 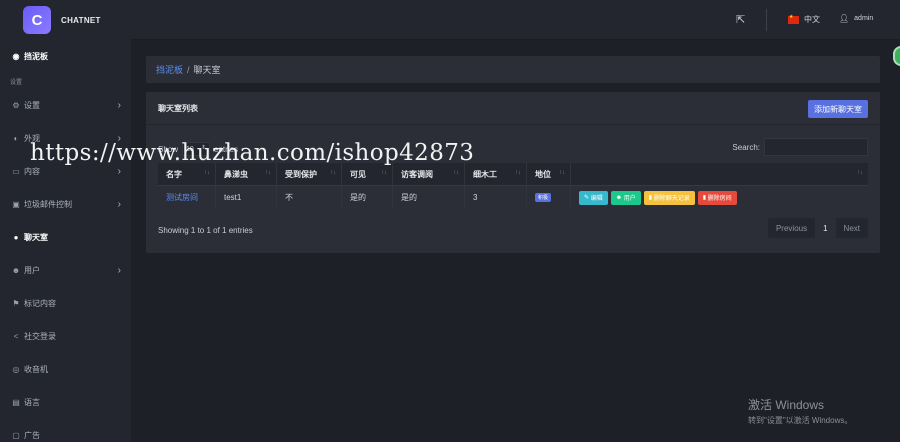 I want to click on edit-icon: ✎, so click(x=587, y=198).